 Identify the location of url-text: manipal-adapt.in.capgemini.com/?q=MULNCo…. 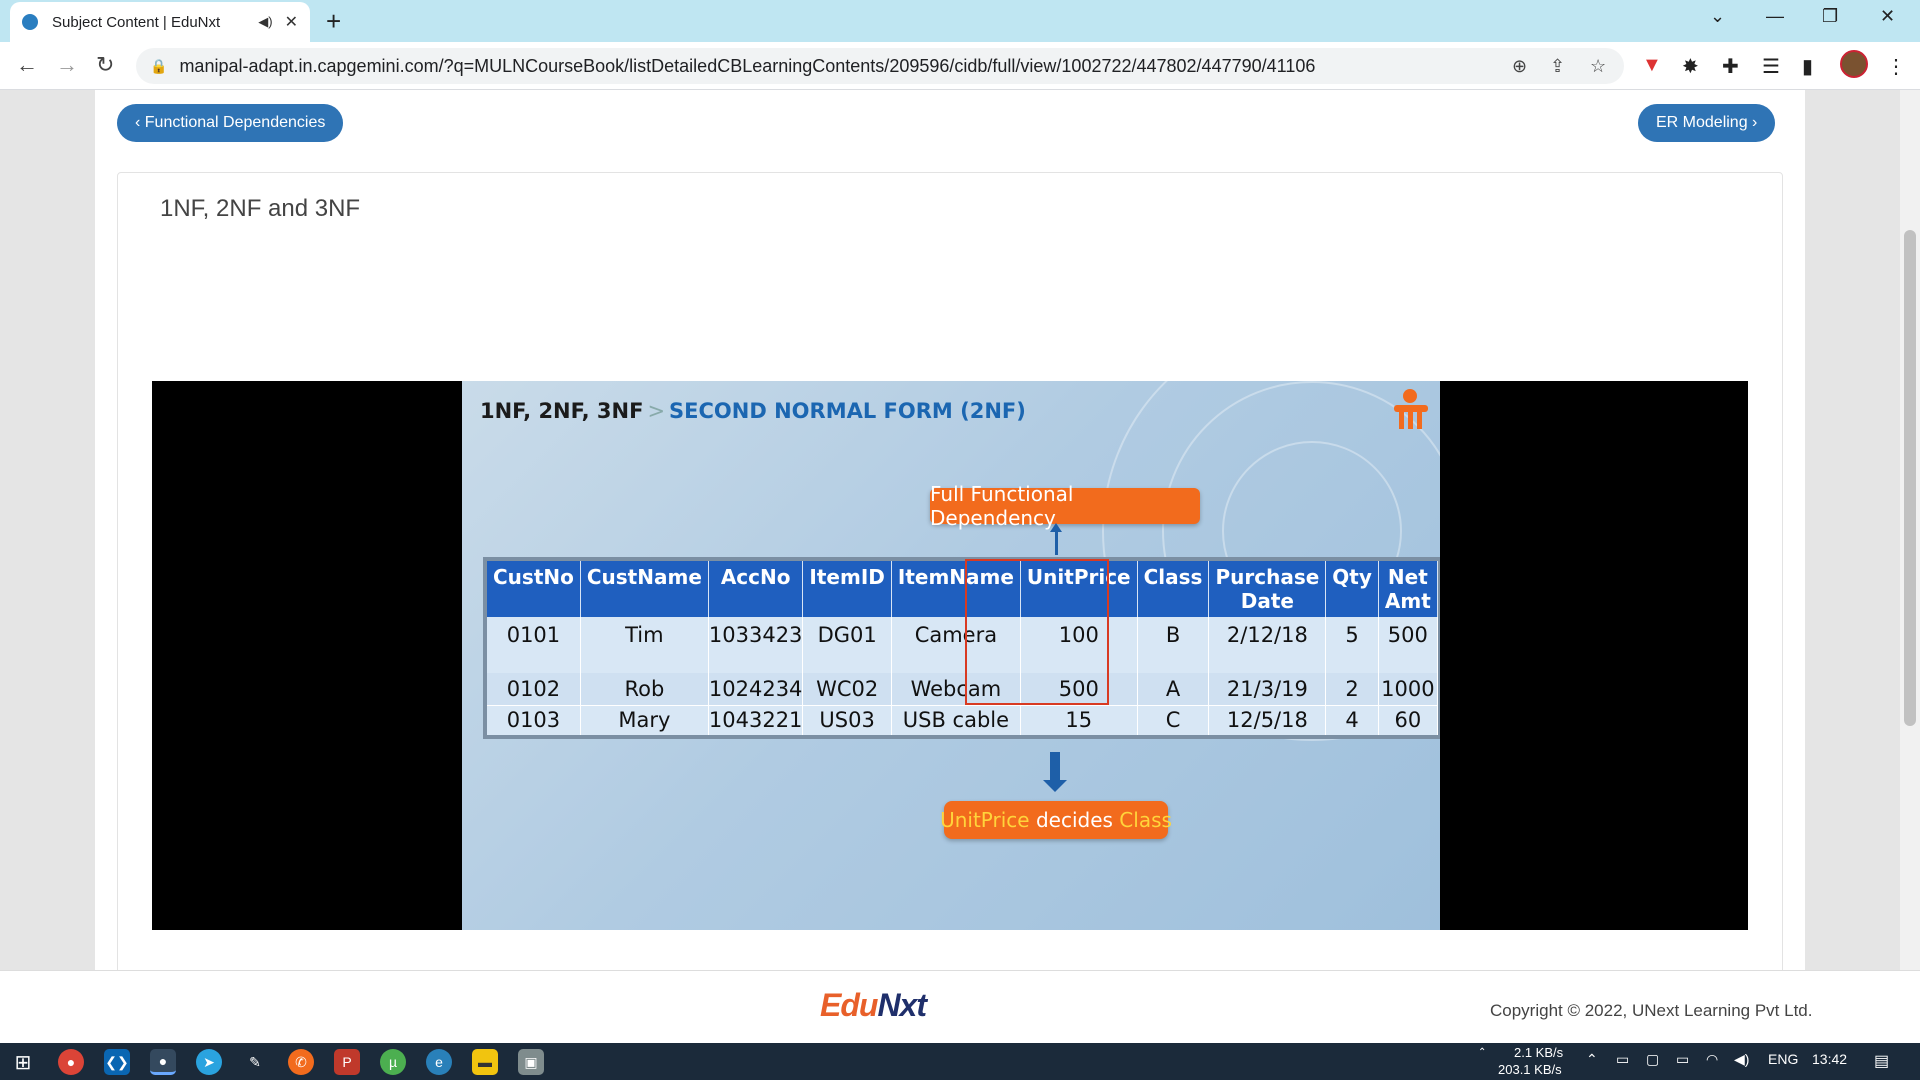
(747, 65).